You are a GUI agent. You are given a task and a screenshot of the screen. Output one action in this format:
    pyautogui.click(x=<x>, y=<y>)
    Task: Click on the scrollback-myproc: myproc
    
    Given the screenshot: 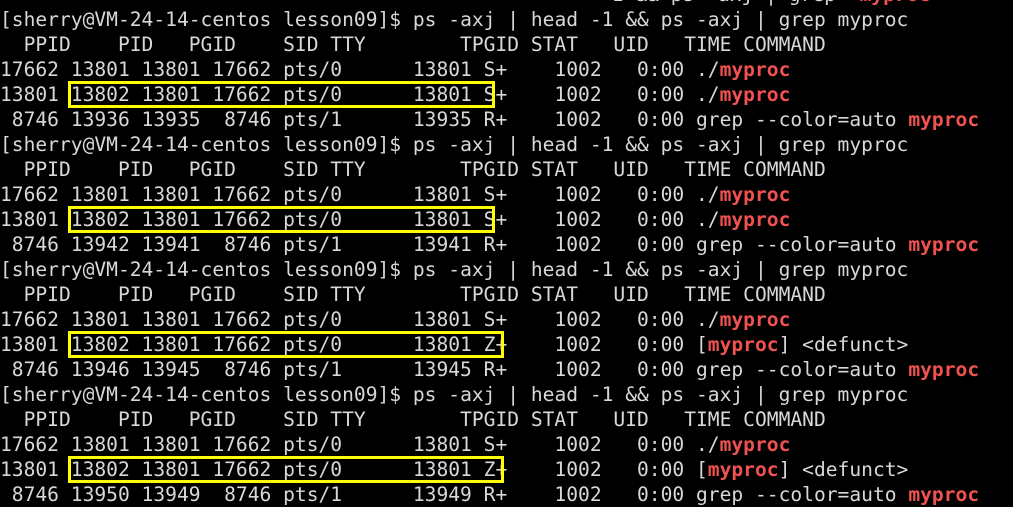 What is the action you would take?
    pyautogui.click(x=895, y=3)
    